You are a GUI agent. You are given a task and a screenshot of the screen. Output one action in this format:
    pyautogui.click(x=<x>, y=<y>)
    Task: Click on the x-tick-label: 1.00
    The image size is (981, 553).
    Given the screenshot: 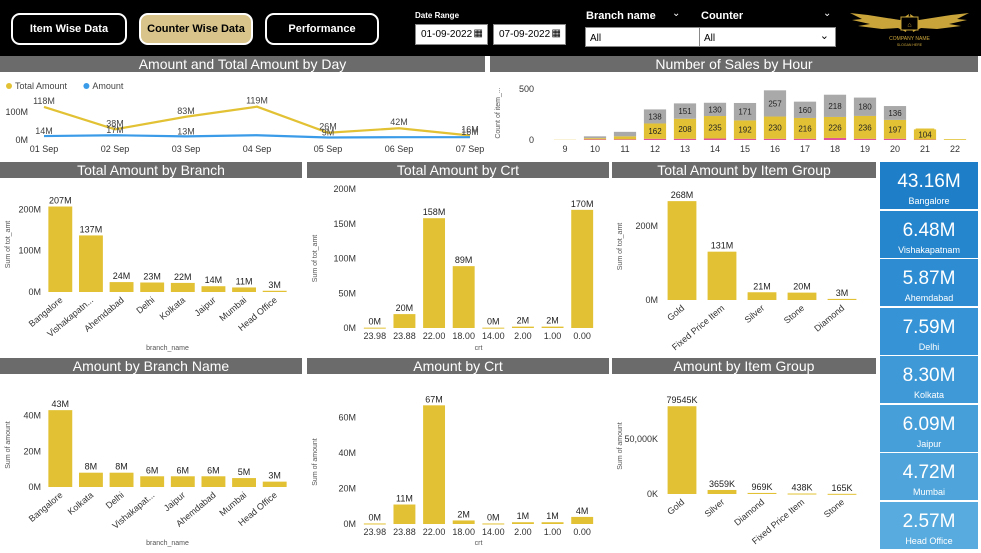 What is the action you would take?
    pyautogui.click(x=553, y=532)
    